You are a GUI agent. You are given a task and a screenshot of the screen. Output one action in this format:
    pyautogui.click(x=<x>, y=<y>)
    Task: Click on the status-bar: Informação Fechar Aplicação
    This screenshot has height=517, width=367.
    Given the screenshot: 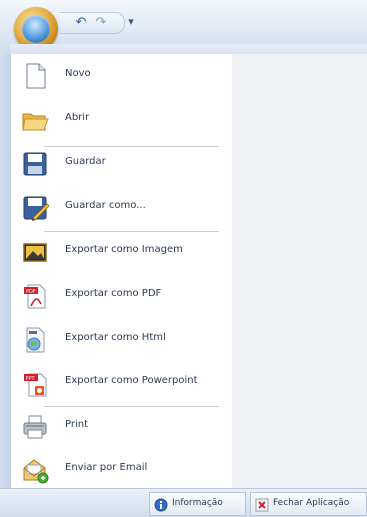 What is the action you would take?
    pyautogui.click(x=183, y=502)
    